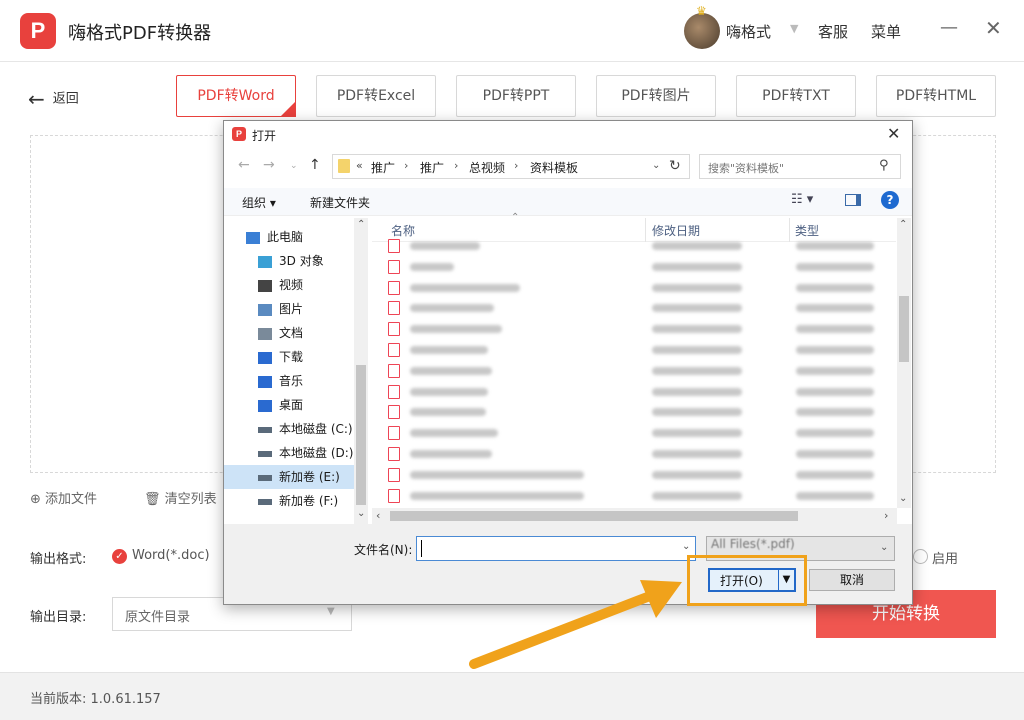  Describe the element at coordinates (53, 99) in the screenshot. I see `back-button: ← 返回` at that location.